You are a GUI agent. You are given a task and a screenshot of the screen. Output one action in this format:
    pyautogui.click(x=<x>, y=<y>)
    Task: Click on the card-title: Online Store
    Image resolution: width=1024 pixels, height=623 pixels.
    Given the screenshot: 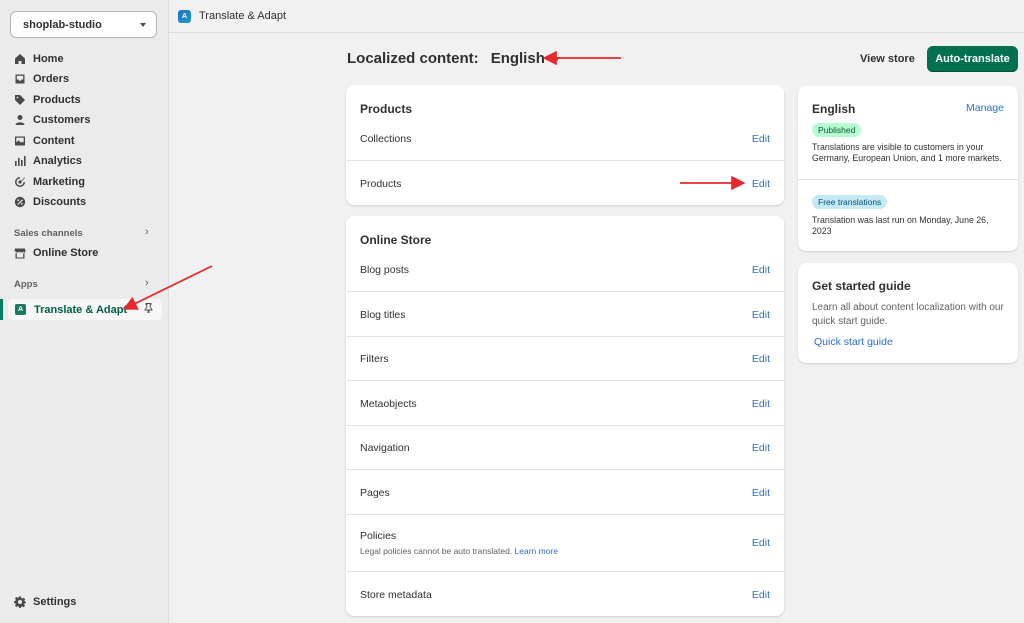 What is the action you would take?
    pyautogui.click(x=396, y=240)
    